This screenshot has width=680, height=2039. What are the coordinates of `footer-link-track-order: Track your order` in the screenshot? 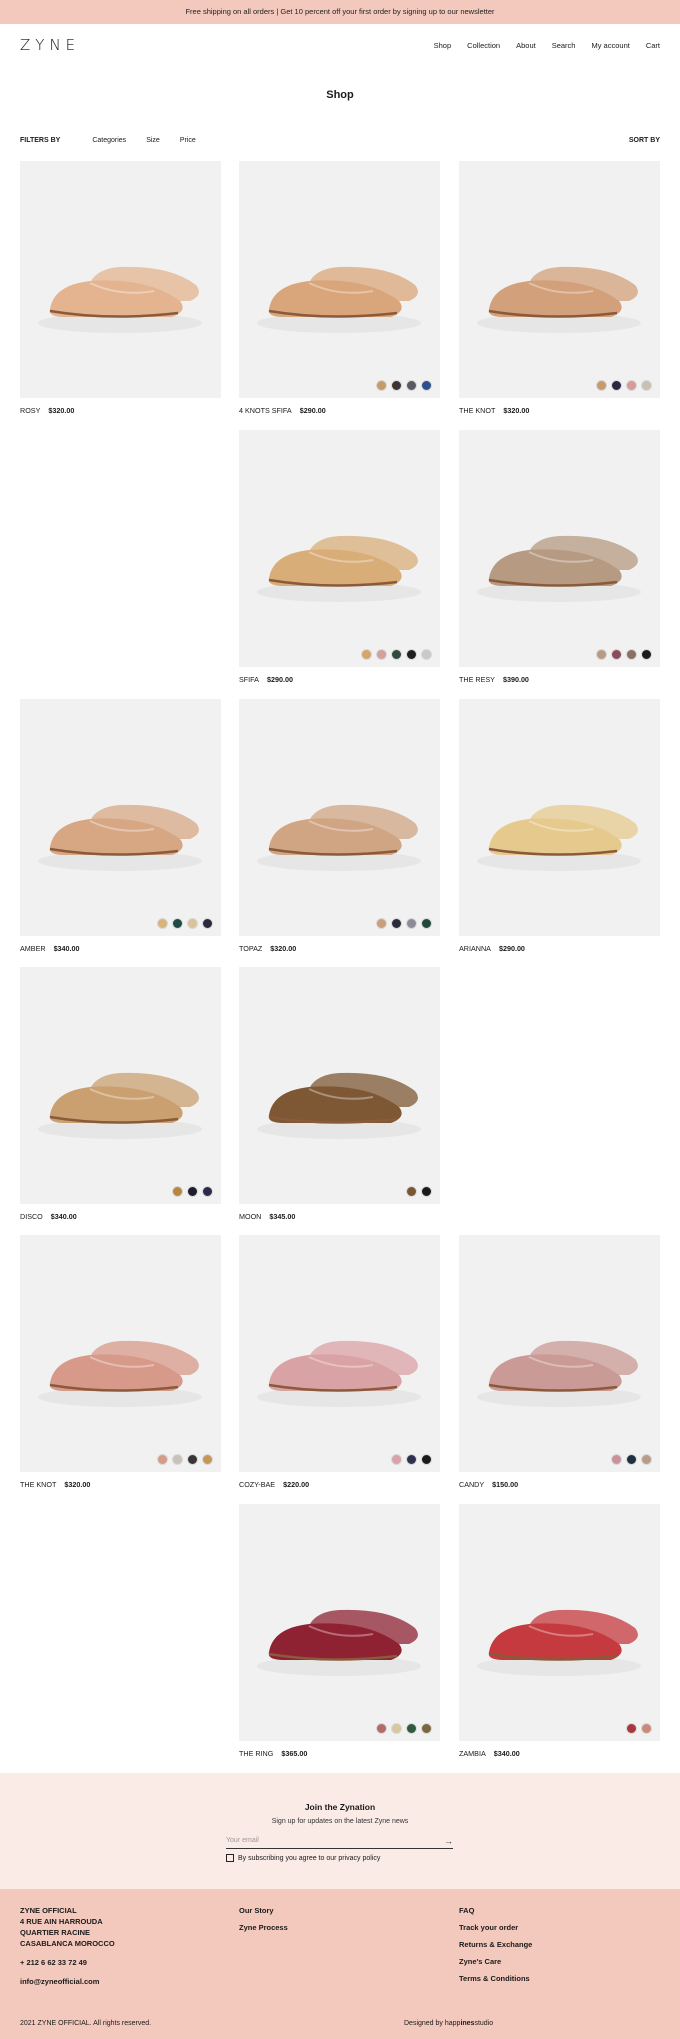 It's located at (495, 1927).